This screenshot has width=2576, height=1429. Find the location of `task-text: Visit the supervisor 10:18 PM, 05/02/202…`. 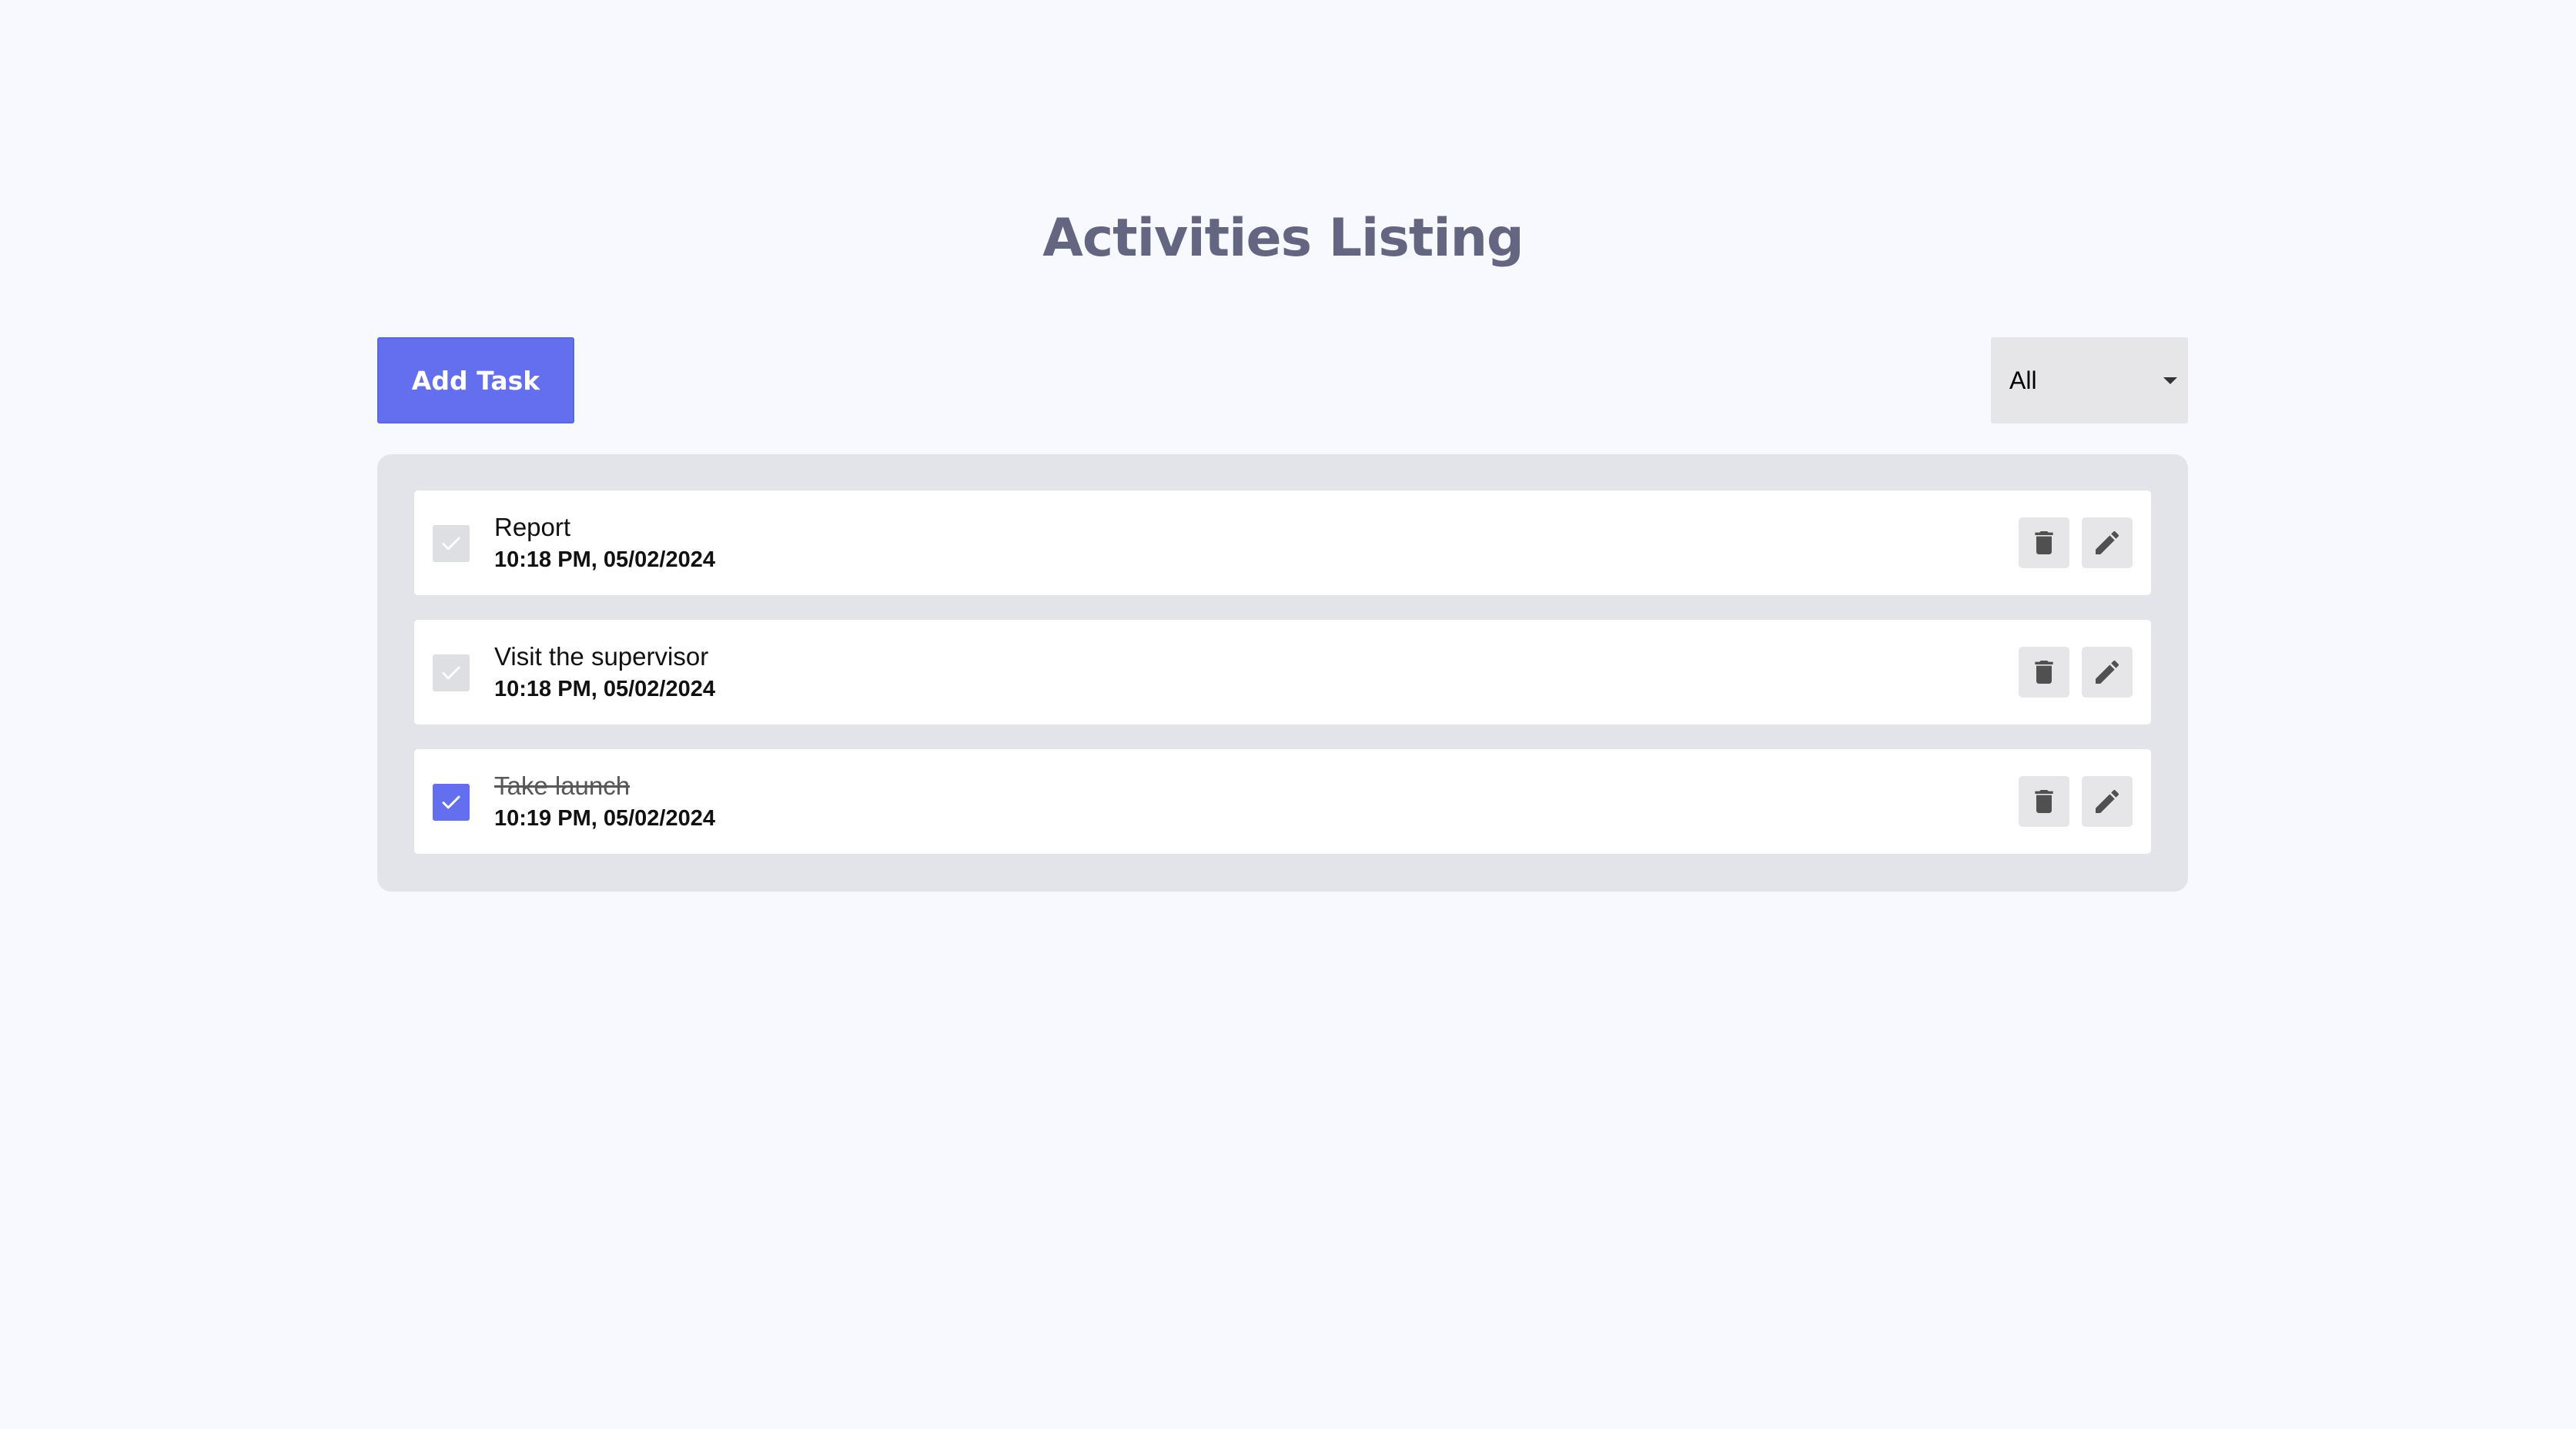

task-text: Visit the supervisor 10:18 PM, 05/02/202… is located at coordinates (604, 672).